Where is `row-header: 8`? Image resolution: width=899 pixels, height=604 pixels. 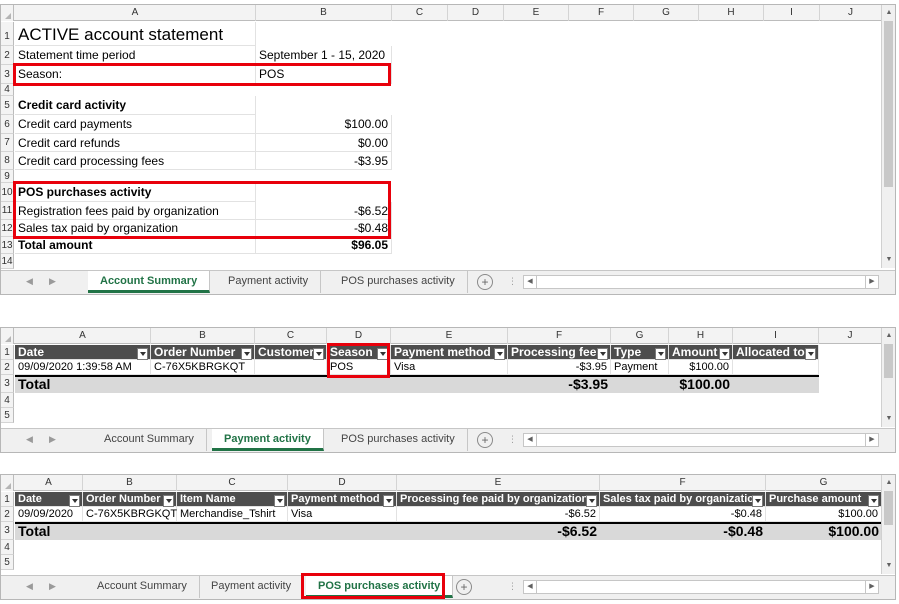 row-header: 8 is located at coordinates (7, 161).